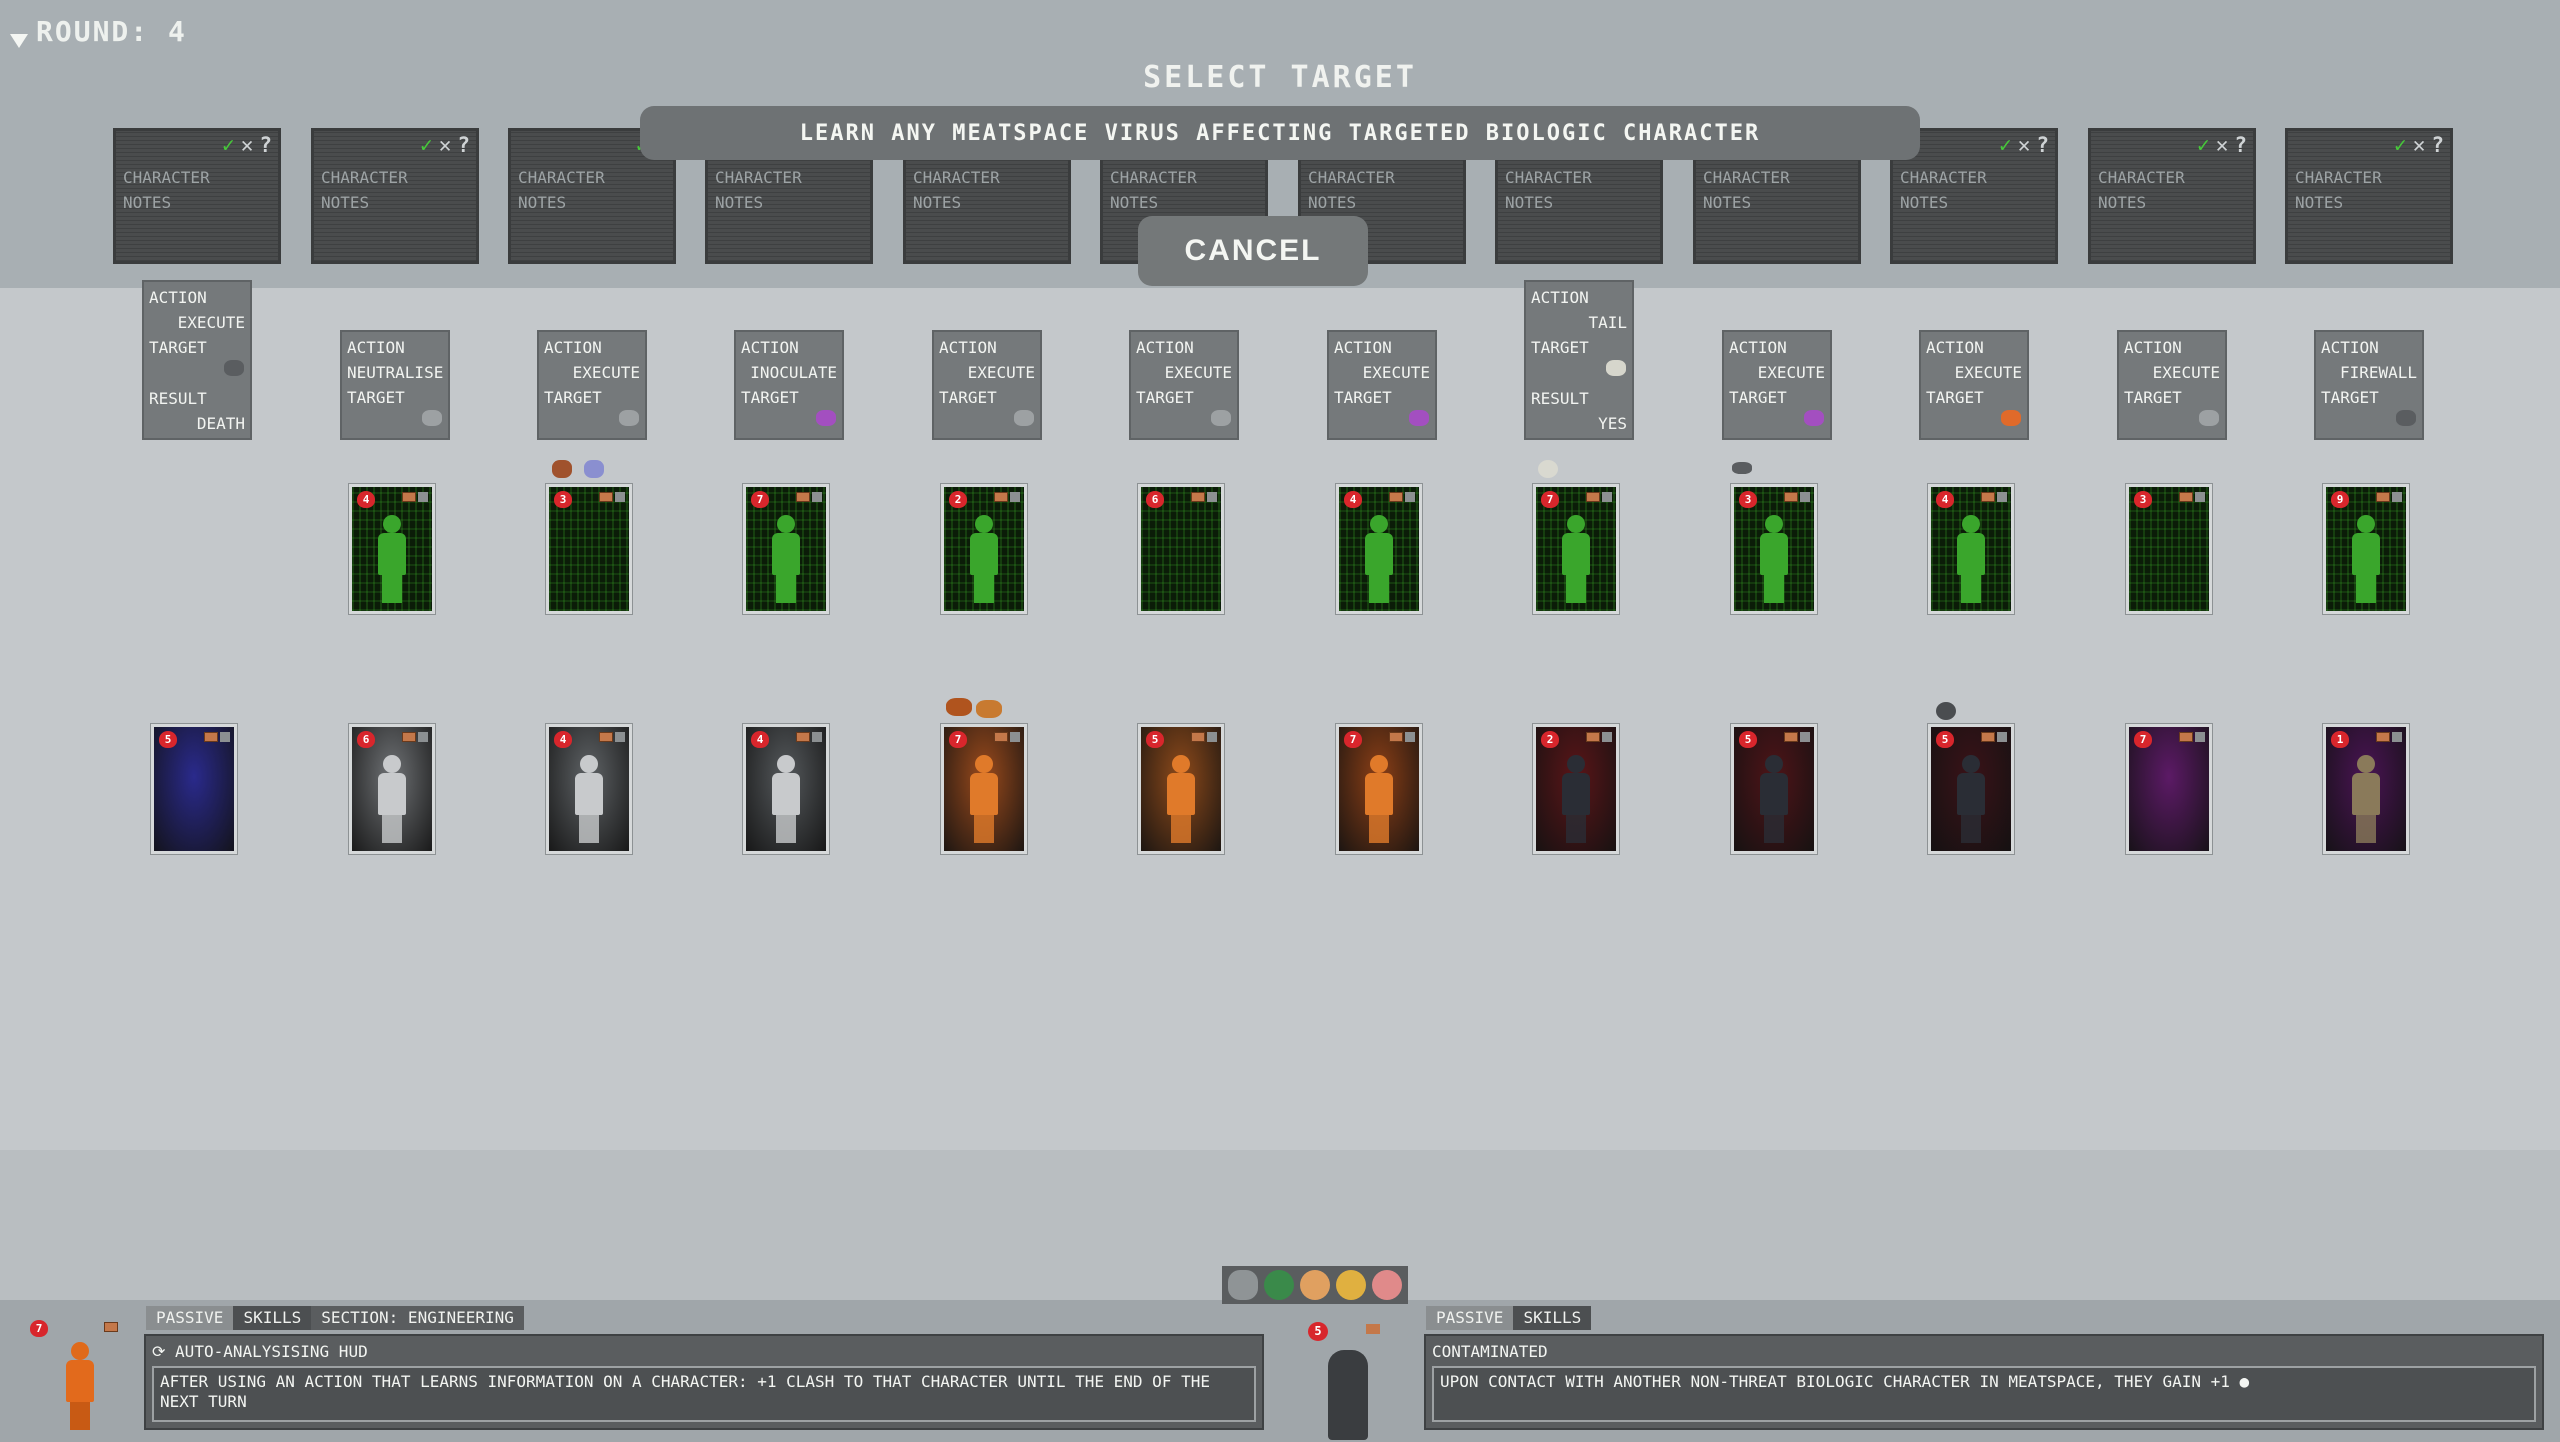 This screenshot has height=1442, width=2560. I want to click on action-name: EXECUTE, so click(1791, 372).